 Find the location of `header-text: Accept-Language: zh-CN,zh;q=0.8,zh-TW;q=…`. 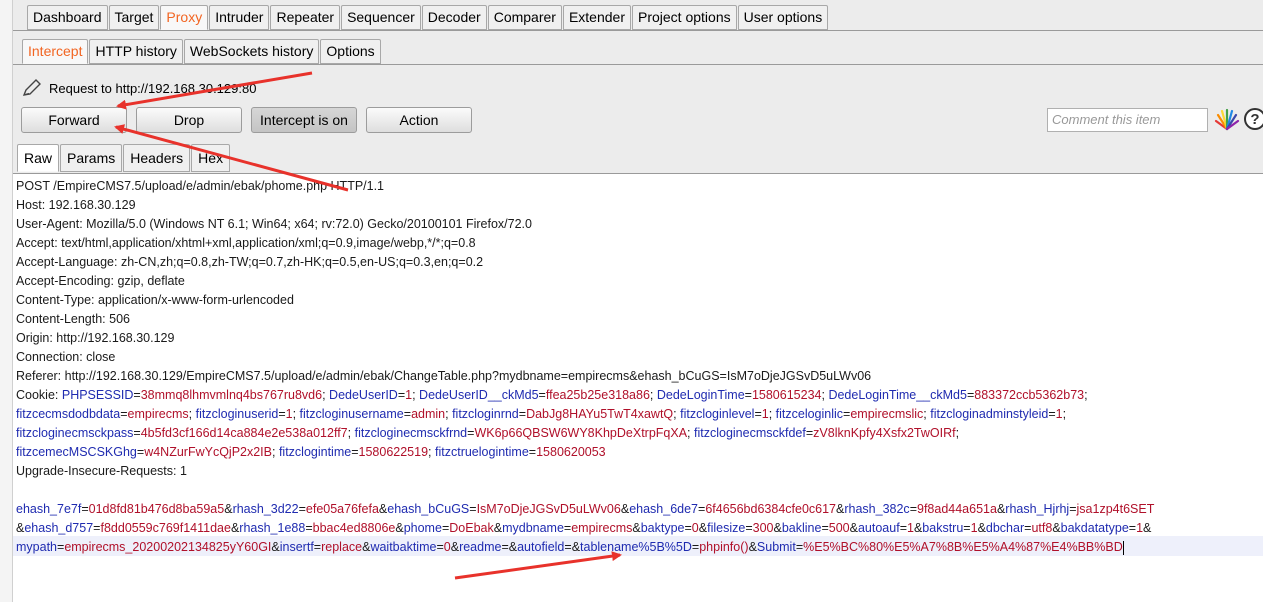

header-text: Accept-Language: zh-CN,zh;q=0.8,zh-TW;q=… is located at coordinates (250, 262).